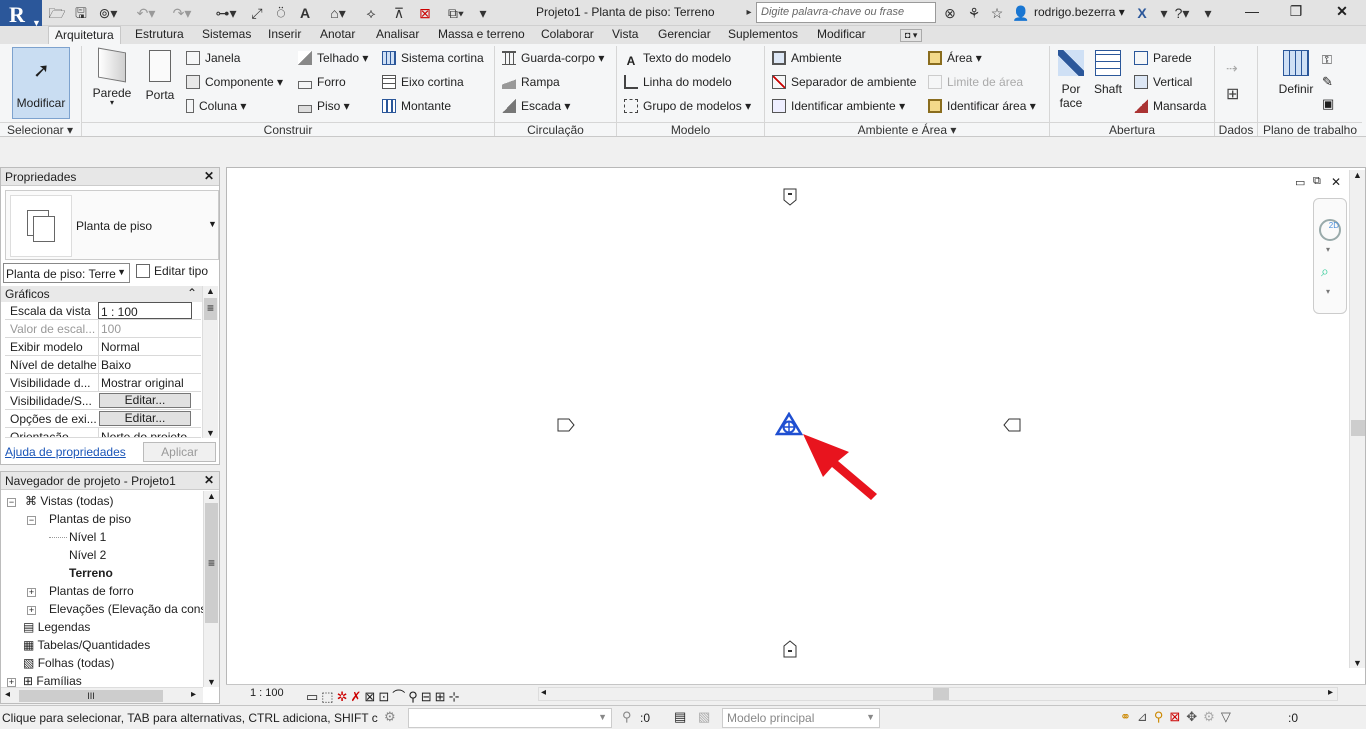 This screenshot has height=729, width=1366. I want to click on window-button: Janela, so click(213, 59).